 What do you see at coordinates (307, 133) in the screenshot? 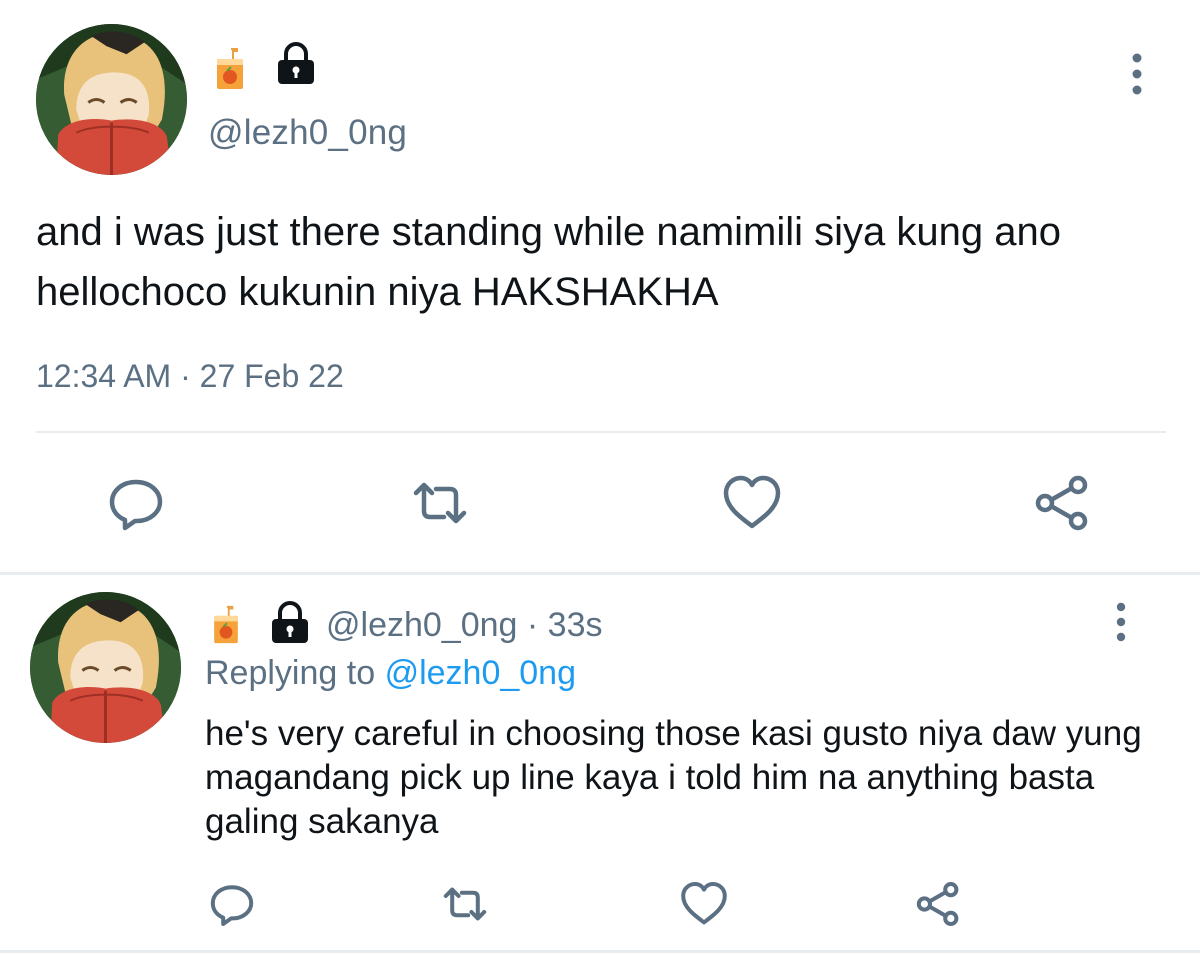
I see `author-handle: @lezh0_0ng` at bounding box center [307, 133].